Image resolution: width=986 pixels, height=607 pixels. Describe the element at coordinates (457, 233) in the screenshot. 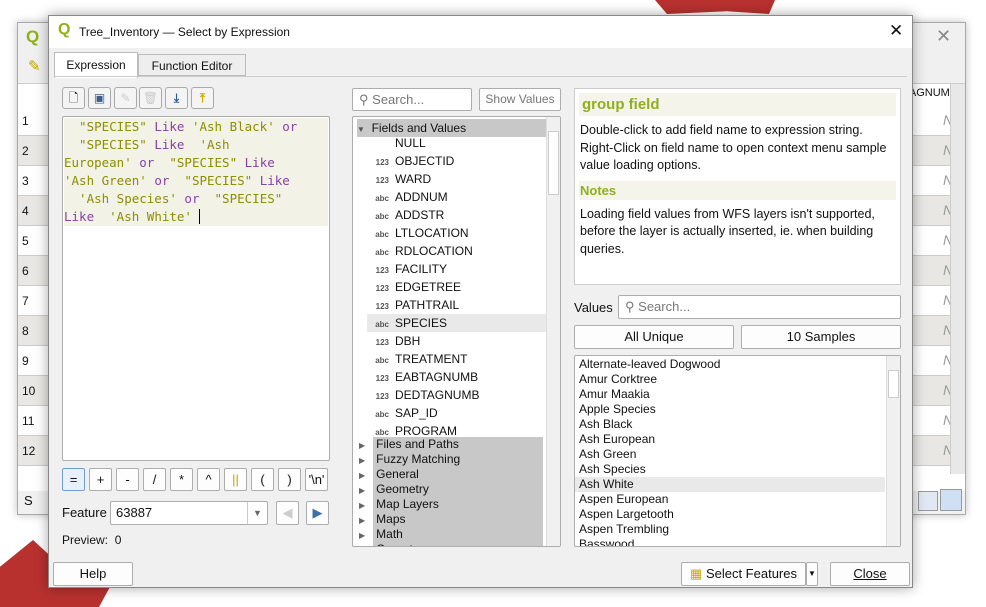

I see `field-item: abc LTLOCATION` at that location.